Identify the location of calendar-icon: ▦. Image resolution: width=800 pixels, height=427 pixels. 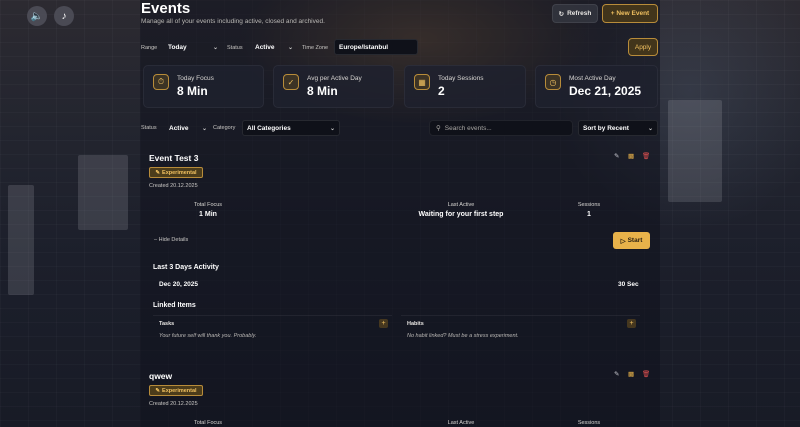
(422, 82).